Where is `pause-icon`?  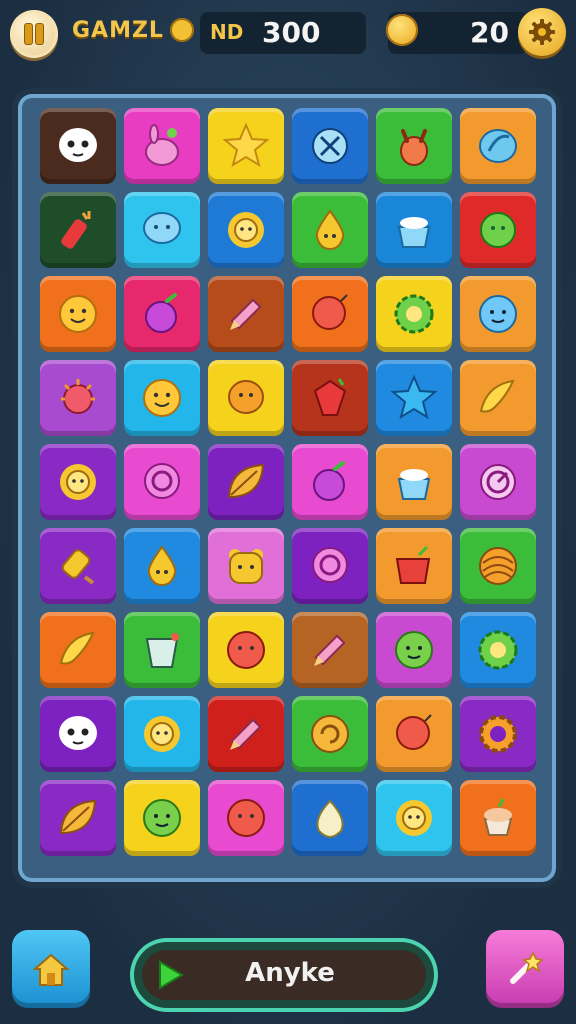 pause-icon is located at coordinates (28, 34).